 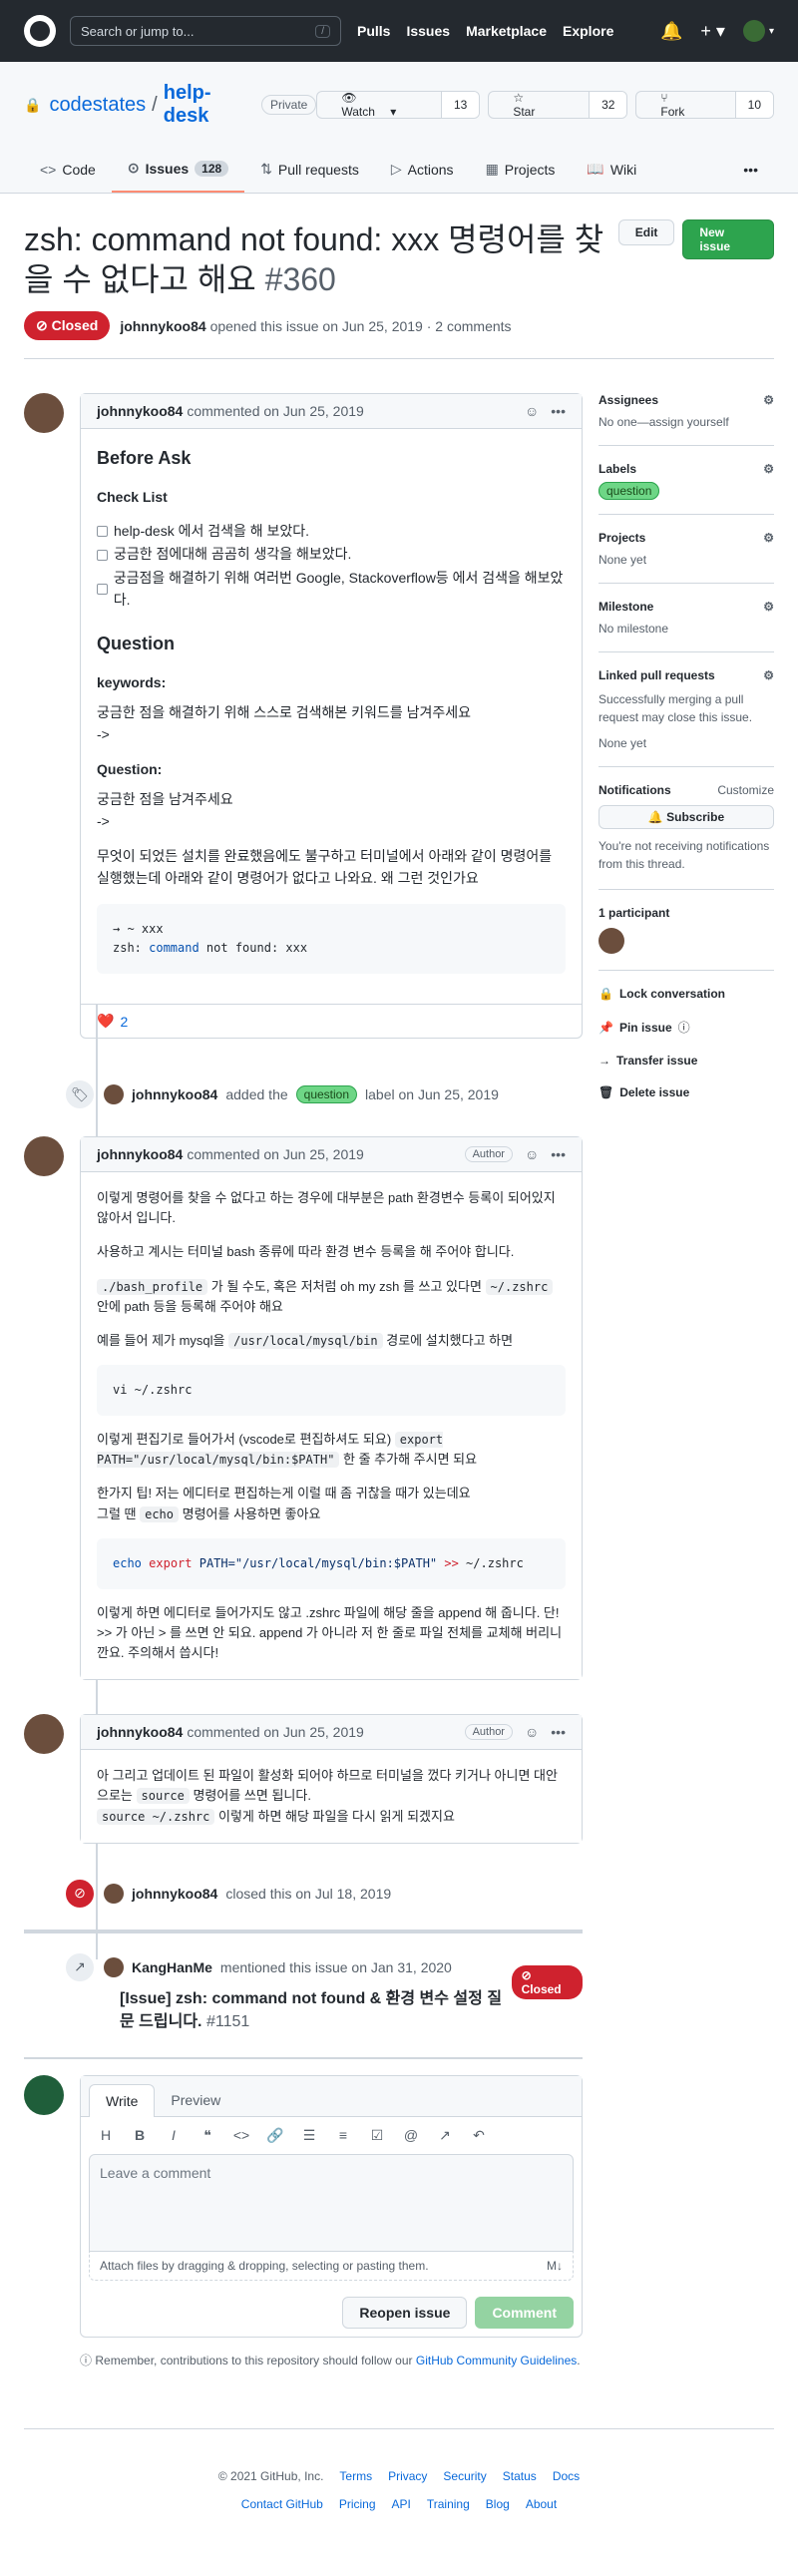 I want to click on italic-icon: I, so click(x=174, y=2135).